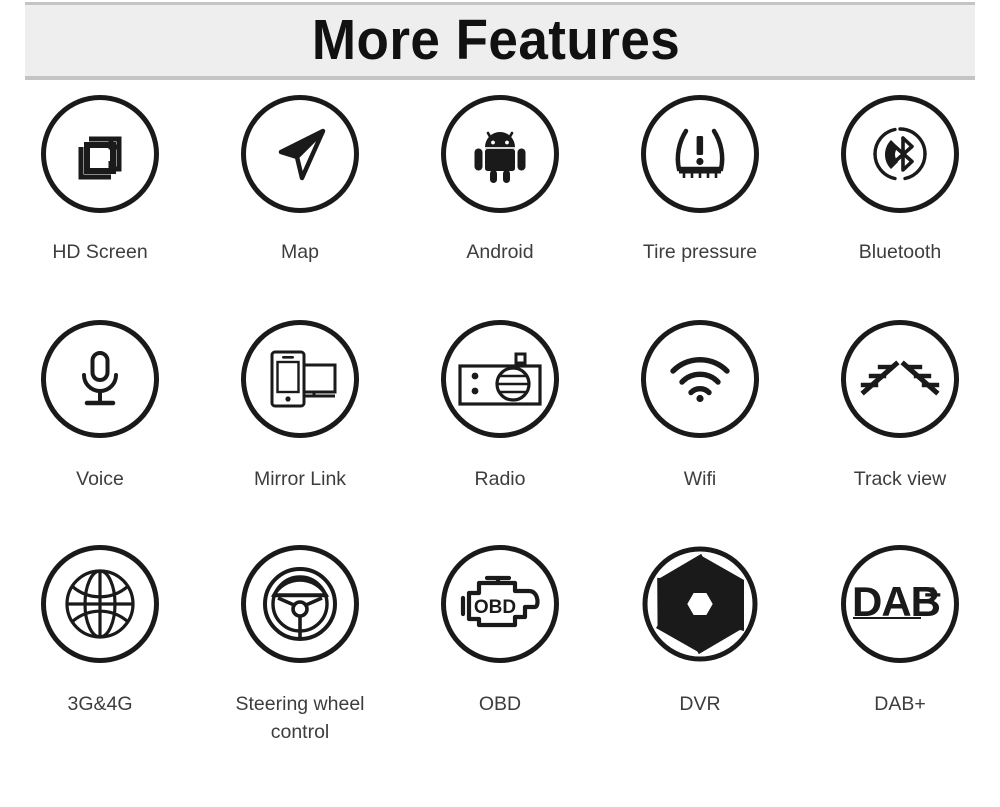 Image resolution: width=1000 pixels, height=807 pixels. I want to click on android-robot-icon, so click(500, 154).